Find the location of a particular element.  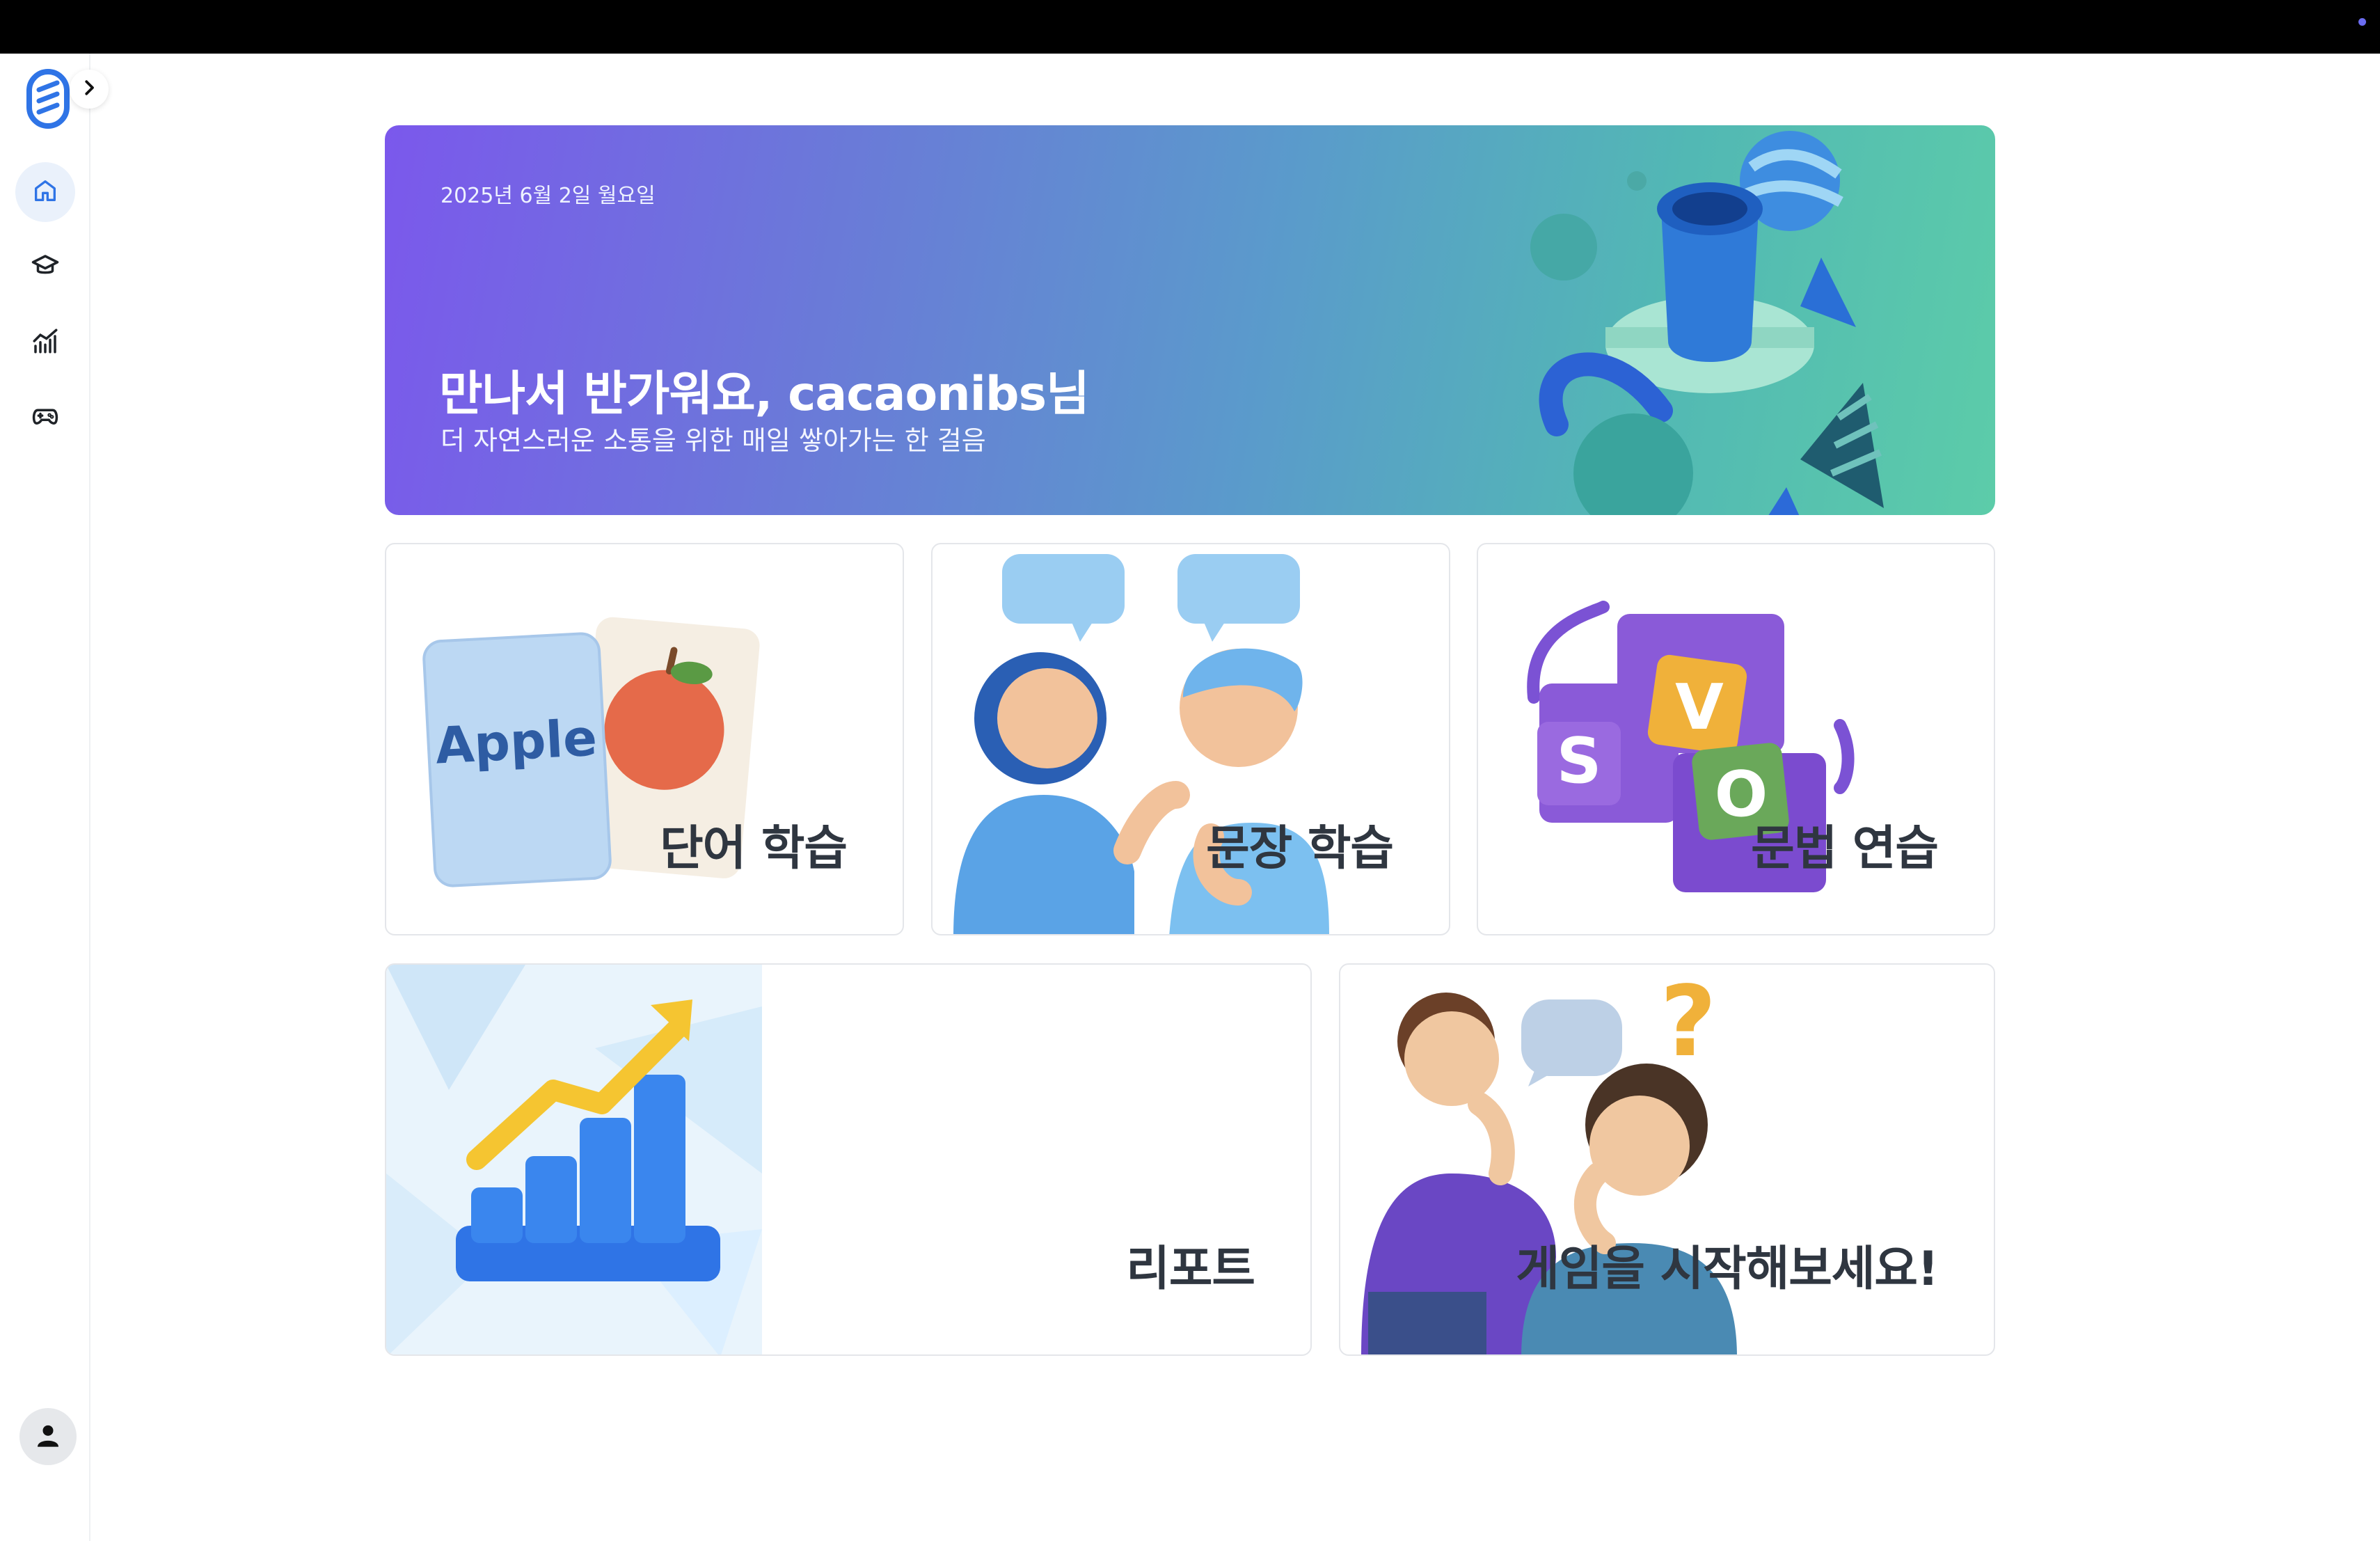

growth-chart-image is located at coordinates (574, 1159).